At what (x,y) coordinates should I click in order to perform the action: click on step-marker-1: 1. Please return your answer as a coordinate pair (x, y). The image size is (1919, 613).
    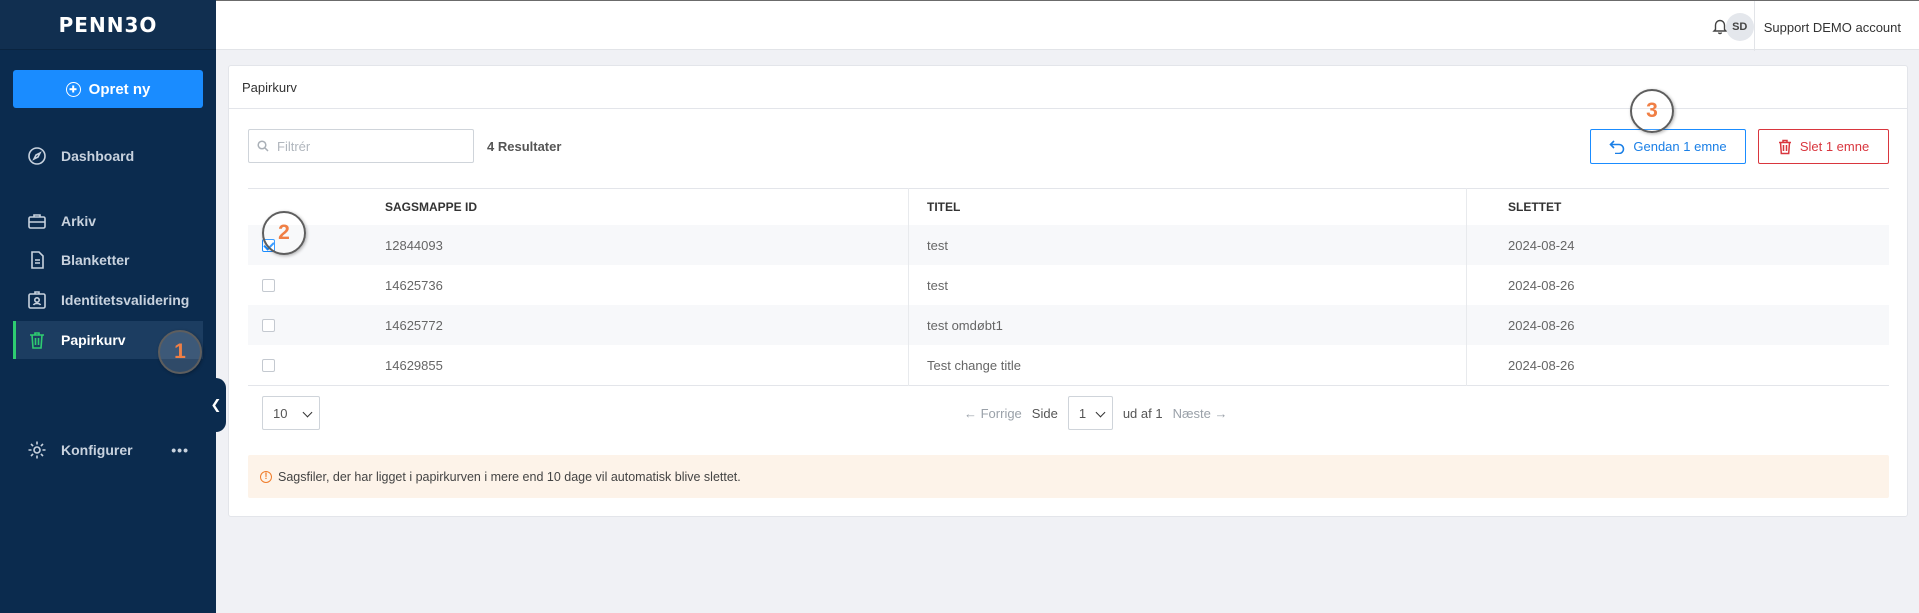
    Looking at the image, I should click on (180, 352).